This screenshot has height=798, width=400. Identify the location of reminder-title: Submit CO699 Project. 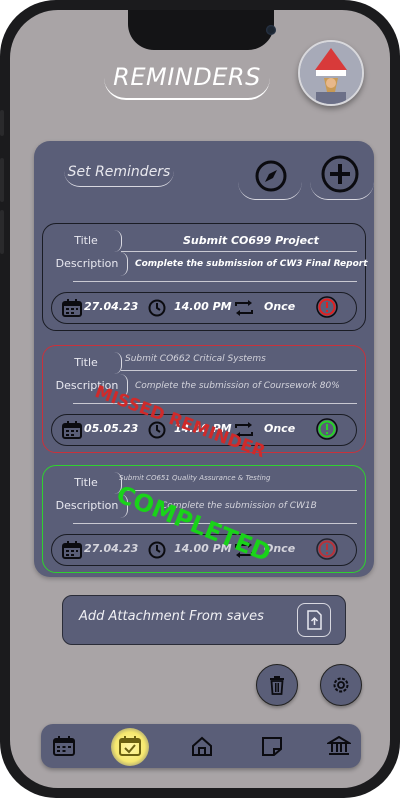
(251, 240).